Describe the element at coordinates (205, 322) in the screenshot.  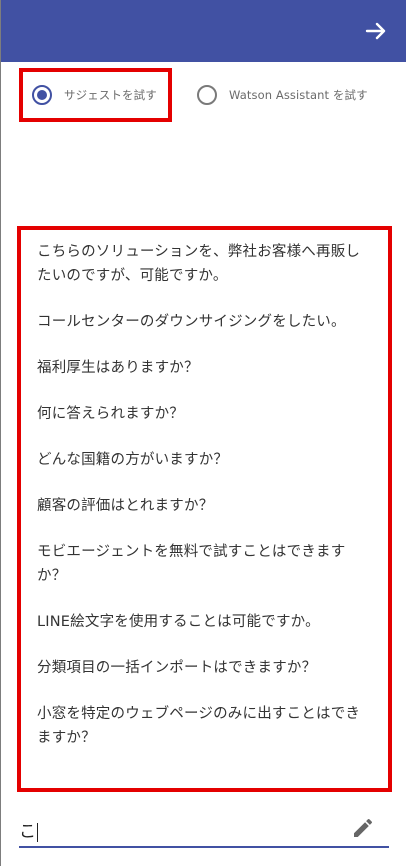
I see `suggestion-item: コールセンターのダウンサイジングをしたい。` at that location.